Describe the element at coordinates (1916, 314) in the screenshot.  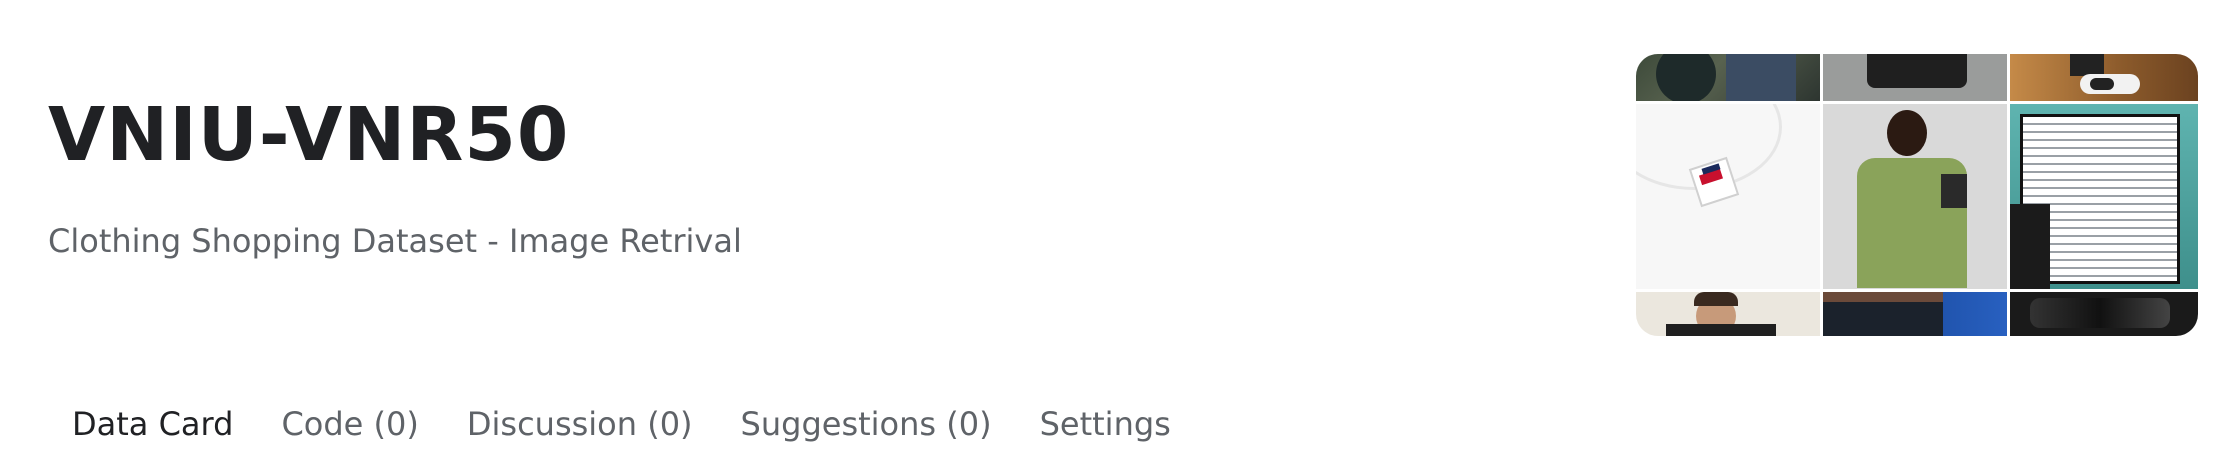
I see `collage-tile-shorts-model` at that location.